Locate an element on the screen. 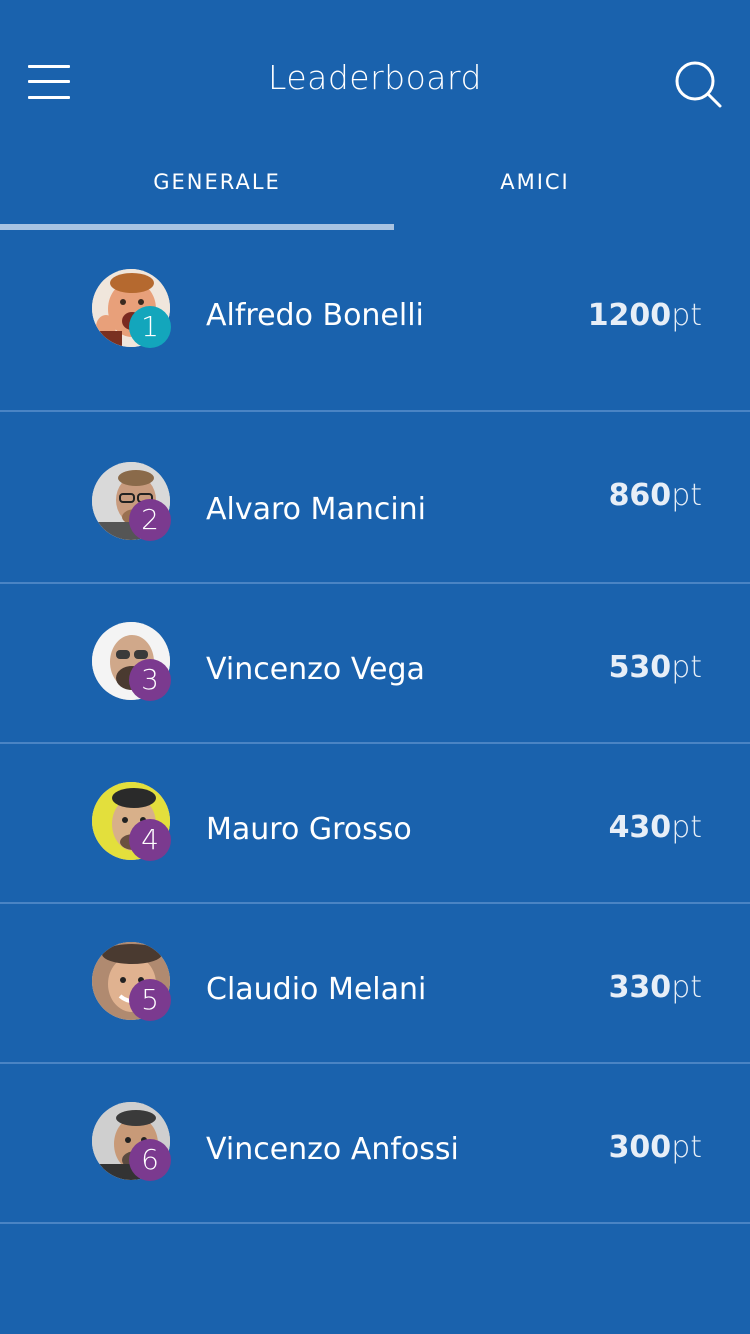 This screenshot has height=1334, width=750. avatar: 6 is located at coordinates (131, 1141).